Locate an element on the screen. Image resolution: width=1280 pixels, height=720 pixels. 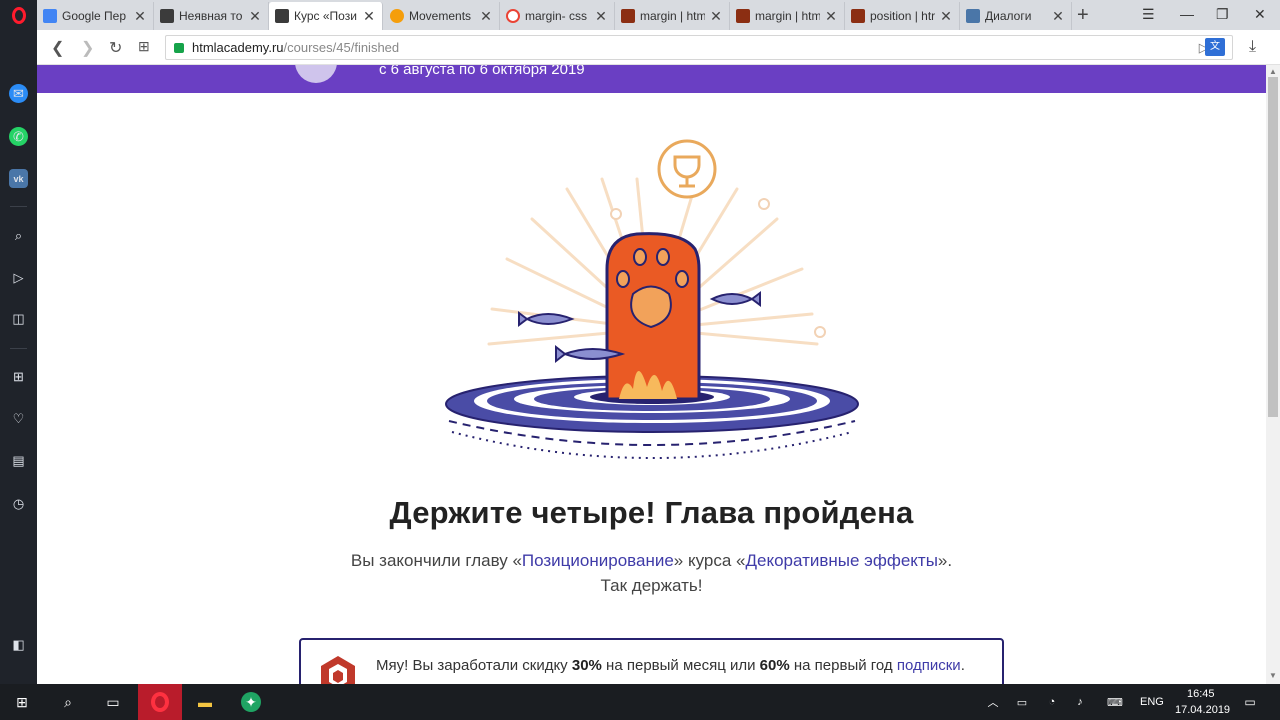
secure-lock-icon is located at coordinates (179, 47).